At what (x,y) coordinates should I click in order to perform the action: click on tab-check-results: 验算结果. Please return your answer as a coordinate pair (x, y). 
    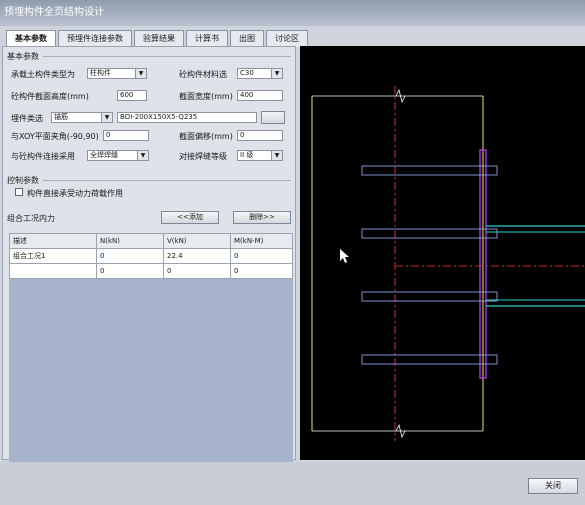
    Looking at the image, I should click on (159, 38).